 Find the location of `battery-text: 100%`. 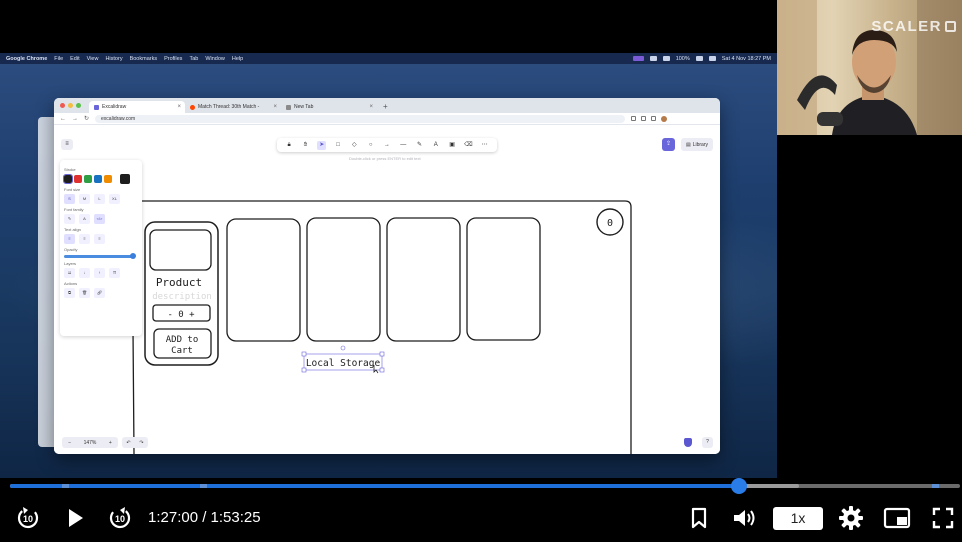

battery-text: 100% is located at coordinates (682, 58).